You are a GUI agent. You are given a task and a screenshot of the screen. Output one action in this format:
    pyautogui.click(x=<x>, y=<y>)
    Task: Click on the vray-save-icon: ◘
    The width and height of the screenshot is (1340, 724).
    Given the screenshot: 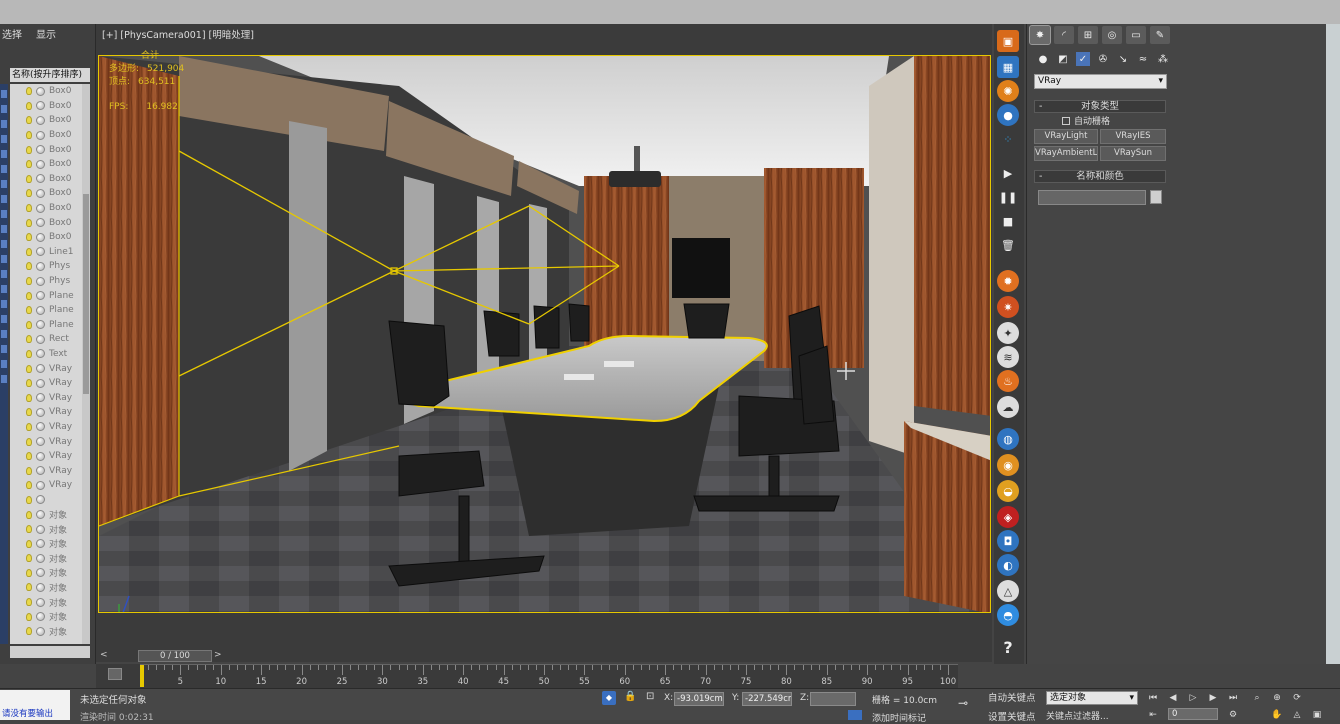 What is the action you would take?
    pyautogui.click(x=1008, y=541)
    